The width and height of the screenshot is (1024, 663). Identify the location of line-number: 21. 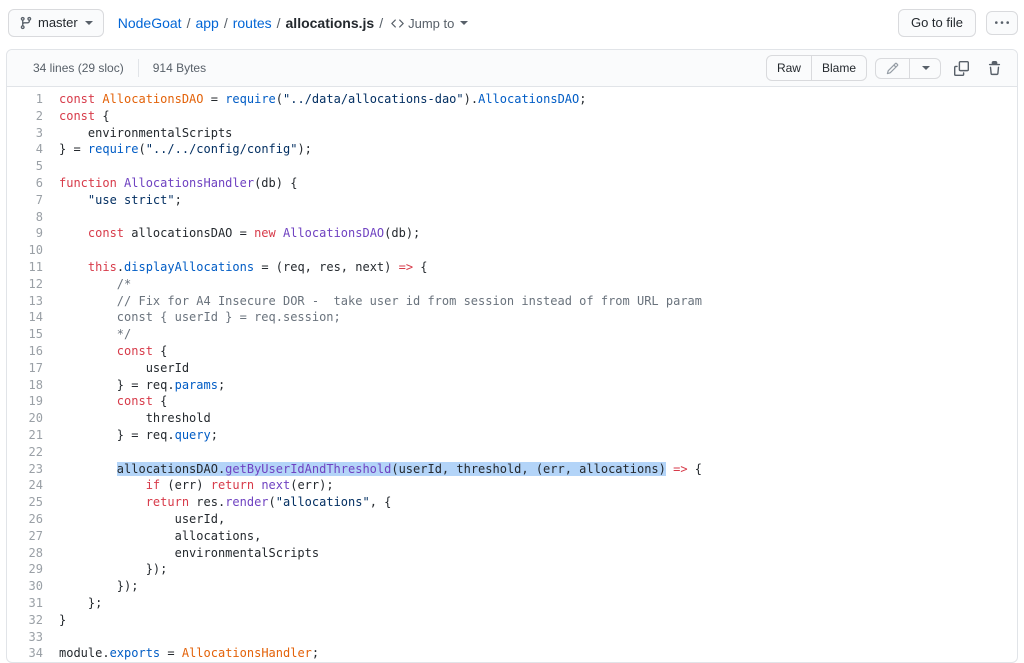
(29, 435).